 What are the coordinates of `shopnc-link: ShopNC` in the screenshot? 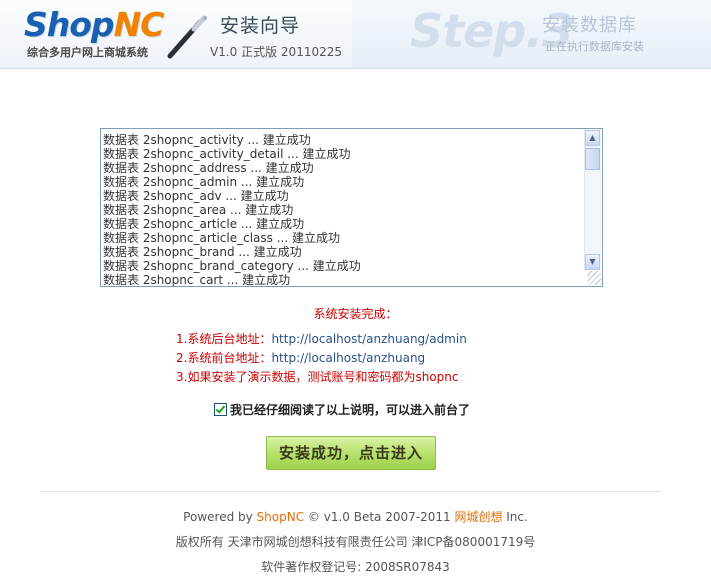 It's located at (281, 517).